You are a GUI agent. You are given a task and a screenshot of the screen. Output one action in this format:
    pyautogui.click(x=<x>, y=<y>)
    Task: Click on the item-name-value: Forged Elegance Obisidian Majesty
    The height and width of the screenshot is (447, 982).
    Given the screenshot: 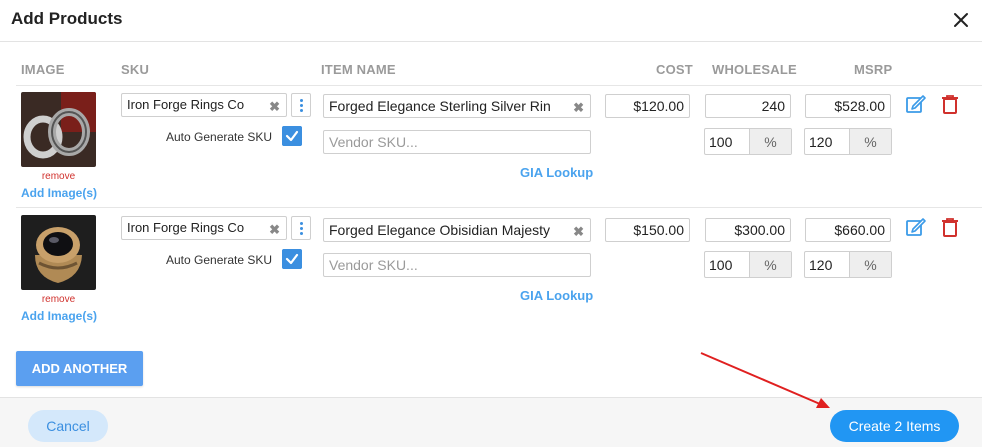 What is the action you would take?
    pyautogui.click(x=440, y=230)
    